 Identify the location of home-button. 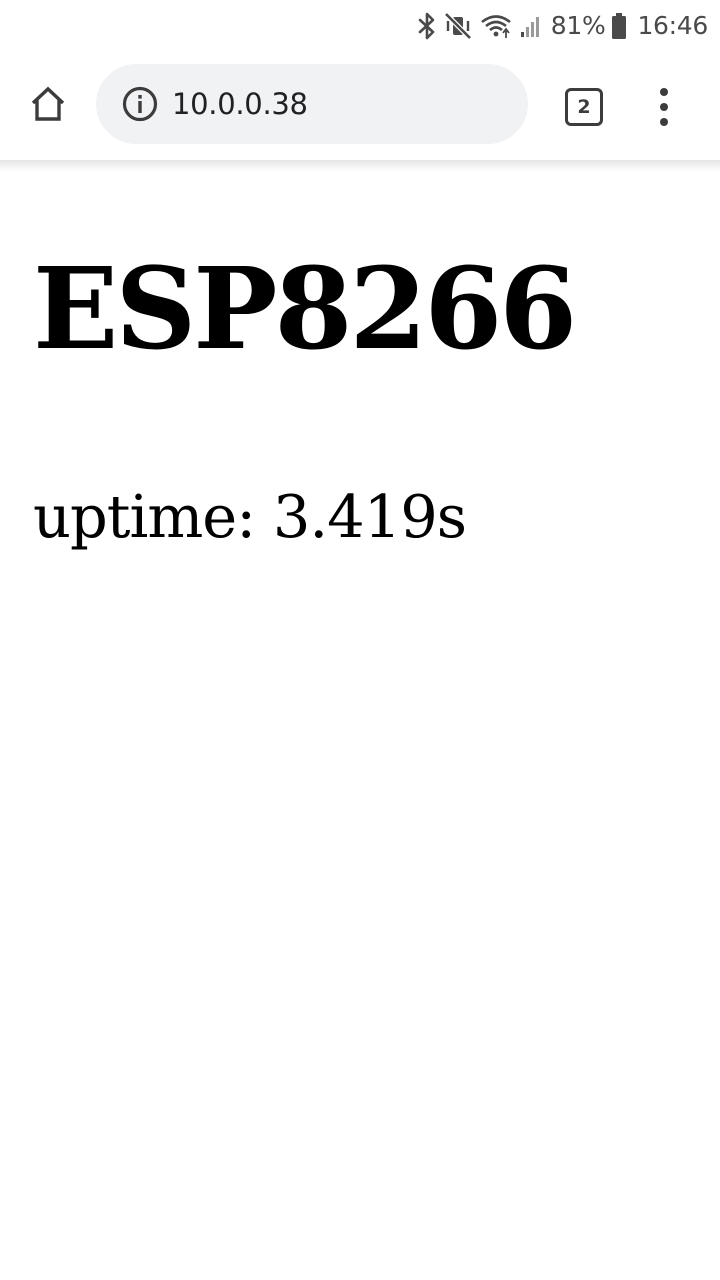
(48, 106).